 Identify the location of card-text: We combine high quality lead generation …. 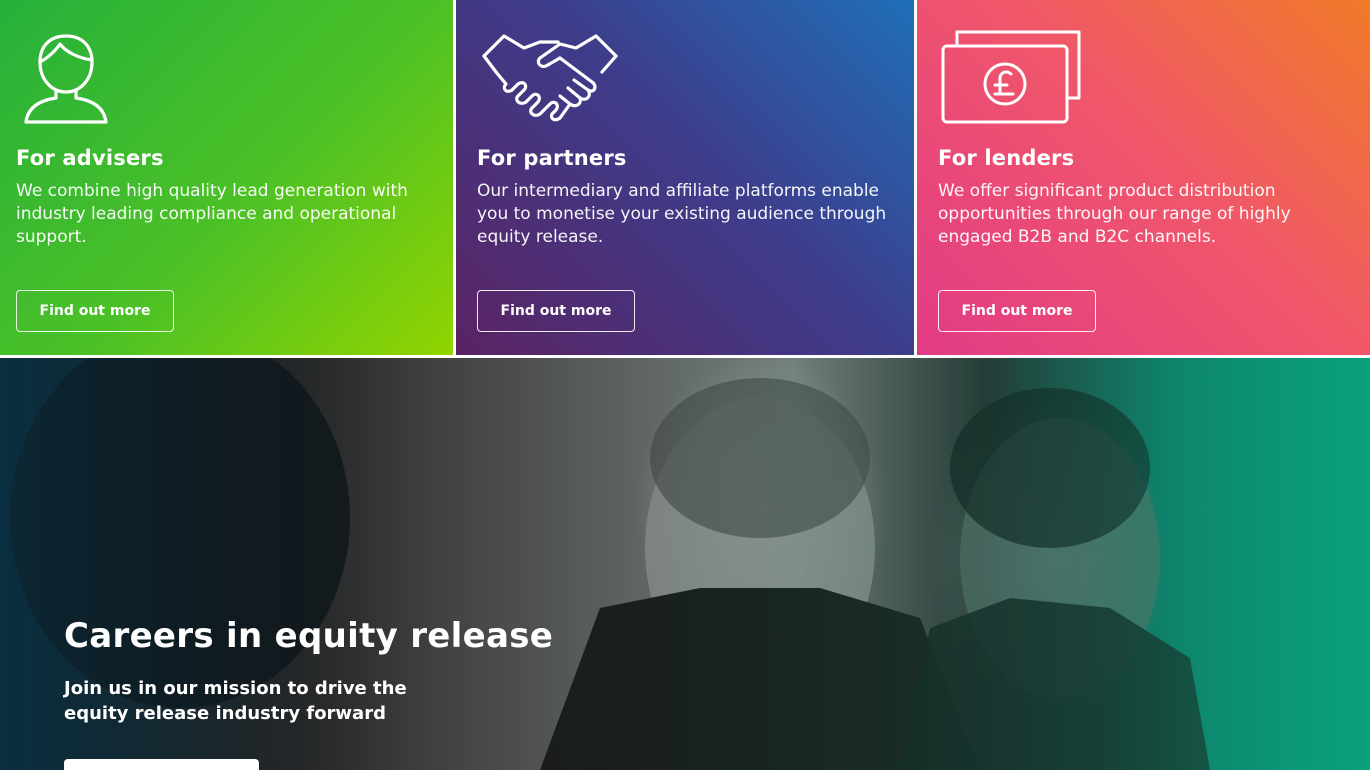
(212, 214).